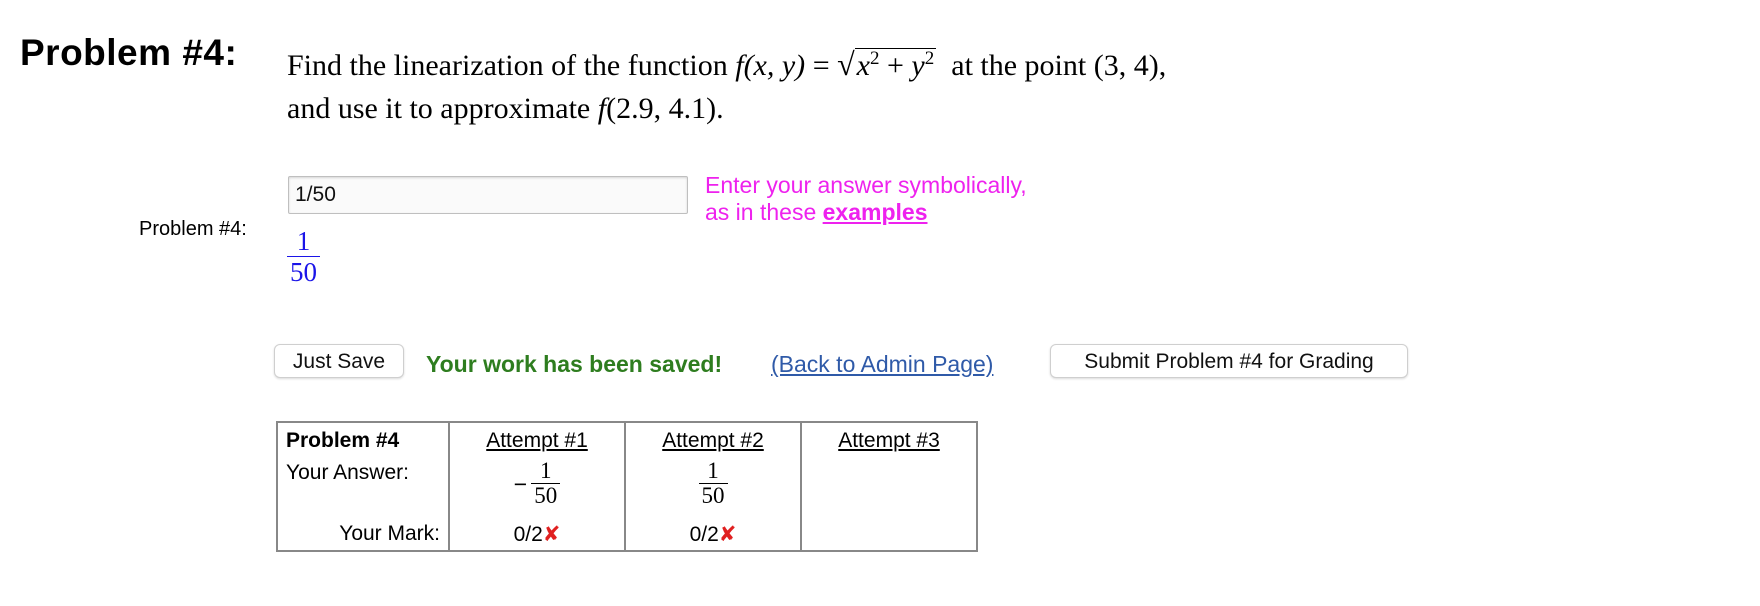 This screenshot has height=606, width=1760. What do you see at coordinates (507, 65) in the screenshot?
I see `statement-text: Find the linearization of the function` at bounding box center [507, 65].